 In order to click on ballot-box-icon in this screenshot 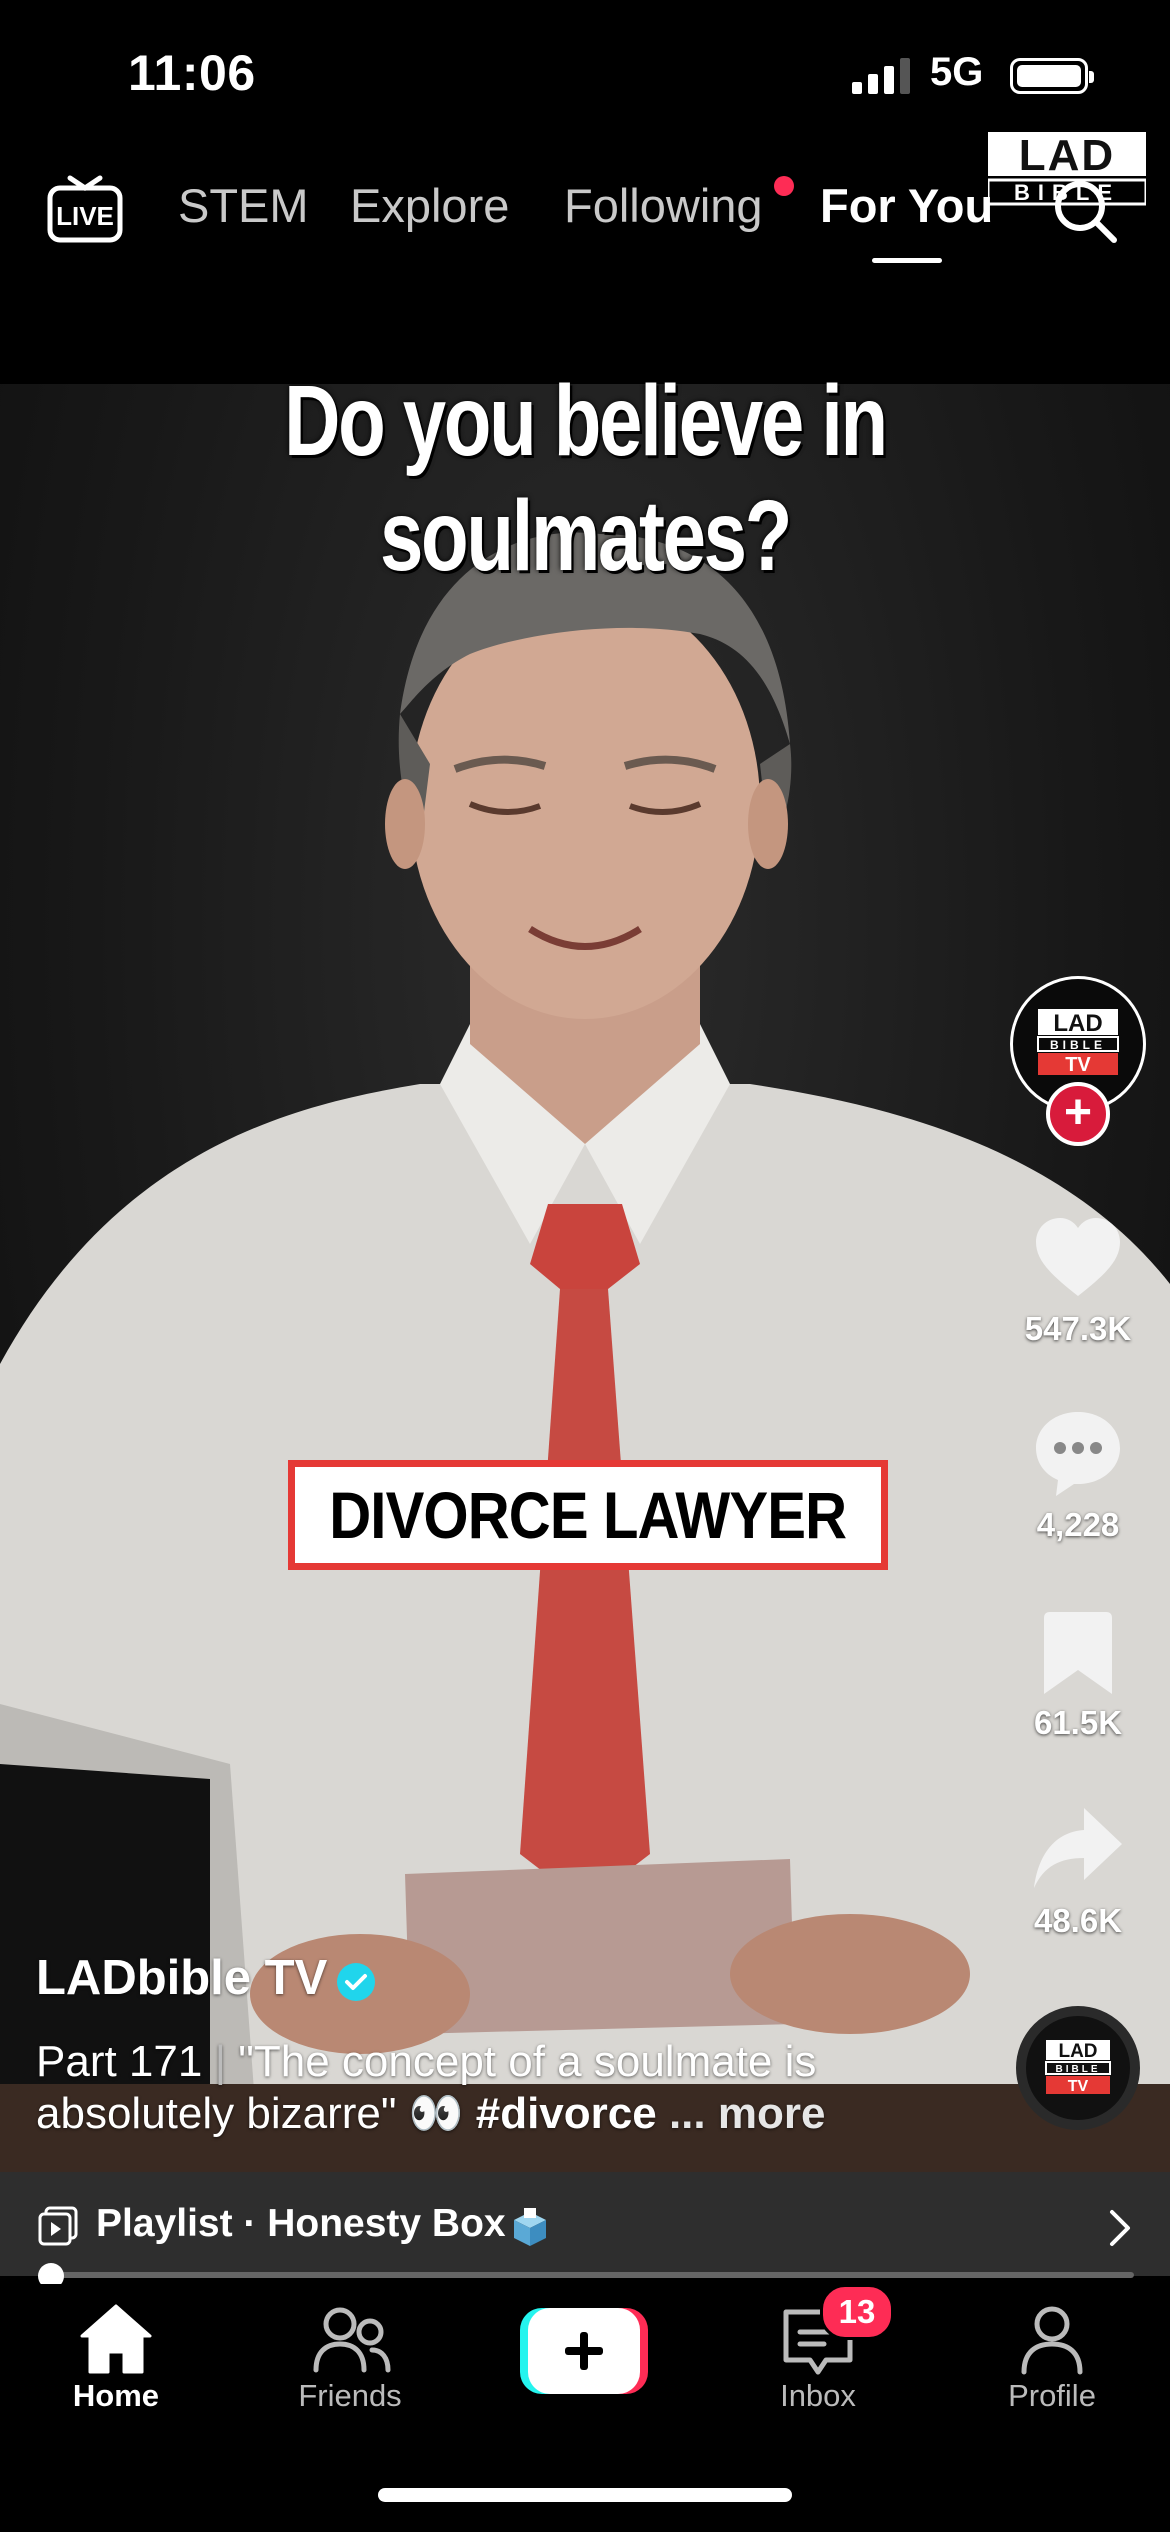, I will do `click(530, 2227)`.